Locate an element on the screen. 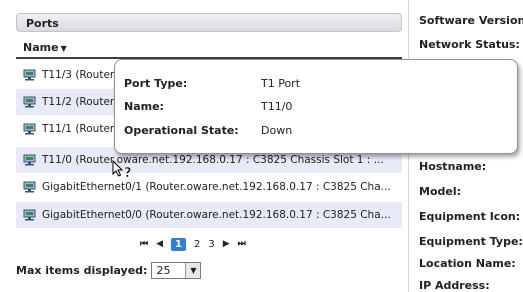 Image resolution: width=523 pixels, height=292 pixels. max-items-select: 25 ▼ is located at coordinates (176, 270).